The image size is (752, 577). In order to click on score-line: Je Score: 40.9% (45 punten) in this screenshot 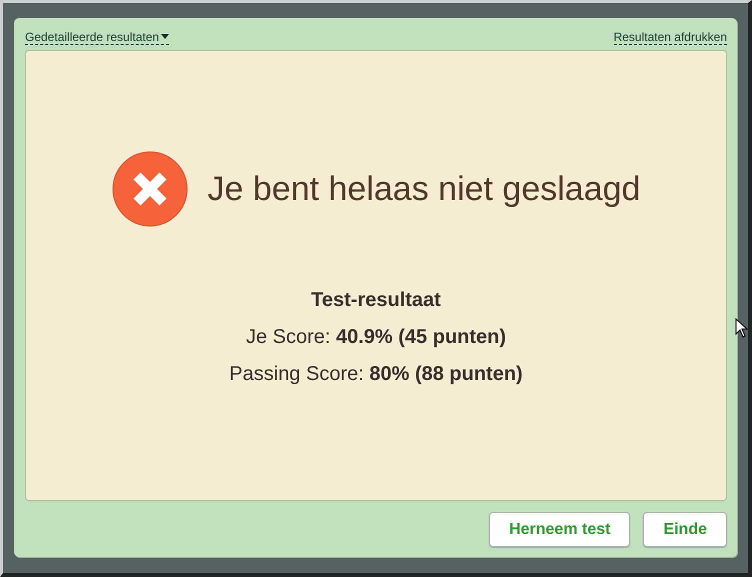, I will do `click(376, 337)`.